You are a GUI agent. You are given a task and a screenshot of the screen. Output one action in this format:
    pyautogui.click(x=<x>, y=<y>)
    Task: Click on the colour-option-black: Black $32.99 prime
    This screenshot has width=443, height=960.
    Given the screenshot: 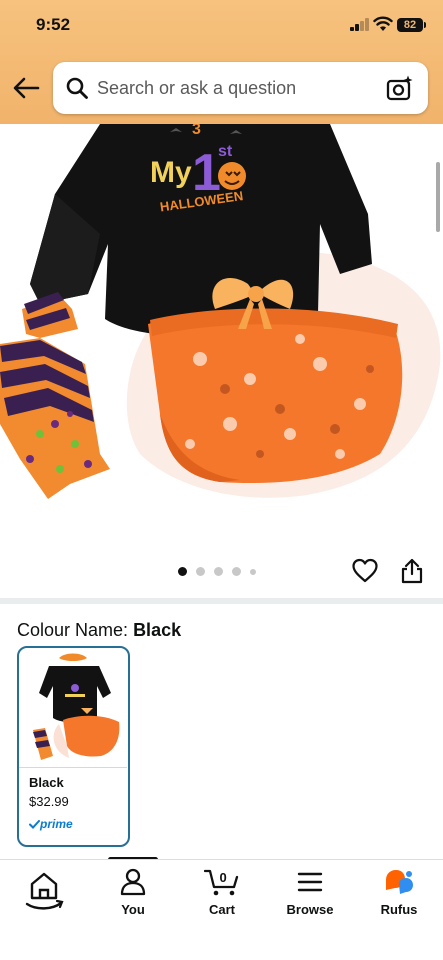 What is the action you would take?
    pyautogui.click(x=73, y=746)
    